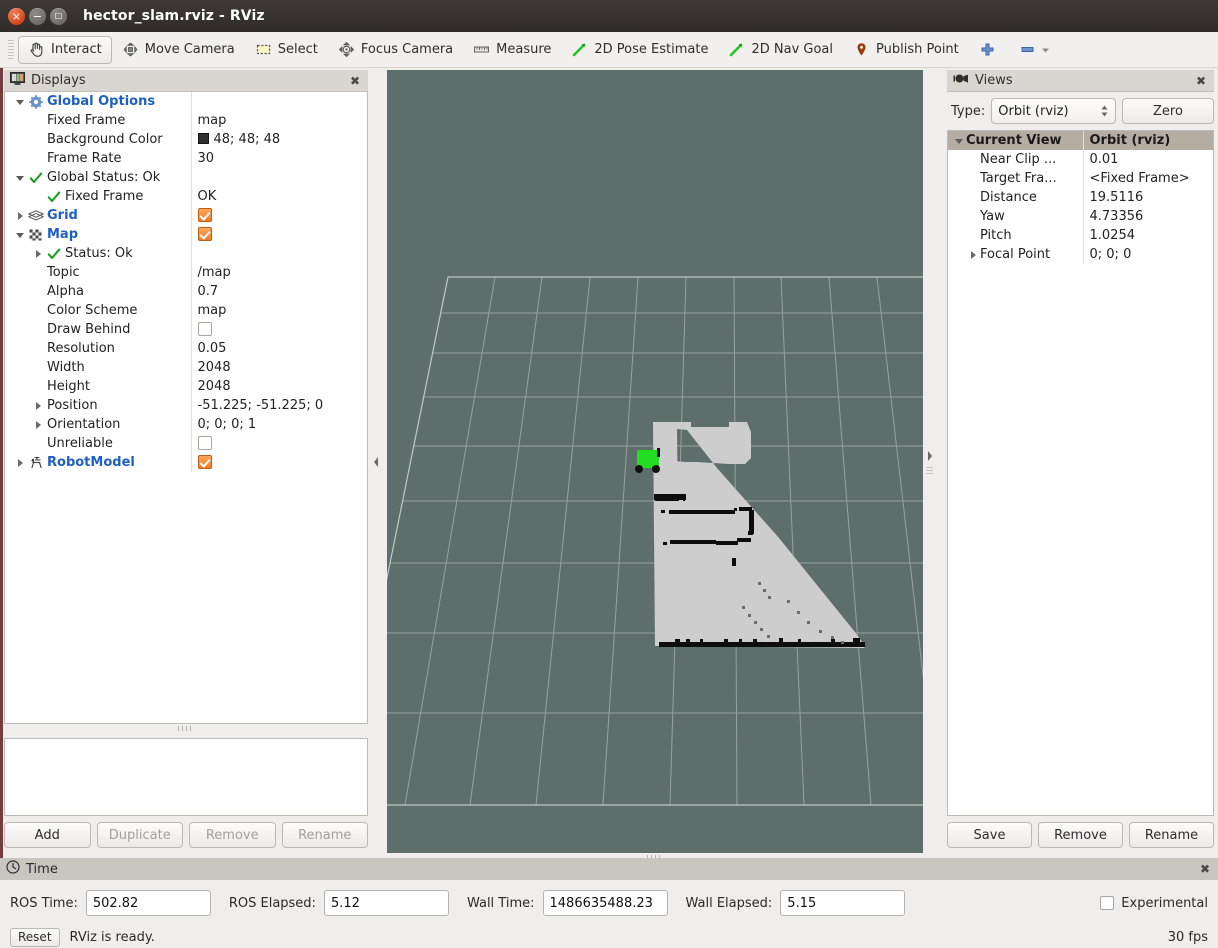 This screenshot has width=1218, height=948. Describe the element at coordinates (1080, 159) in the screenshot. I see `views-tree-row: Near Clip ... 0.01` at that location.